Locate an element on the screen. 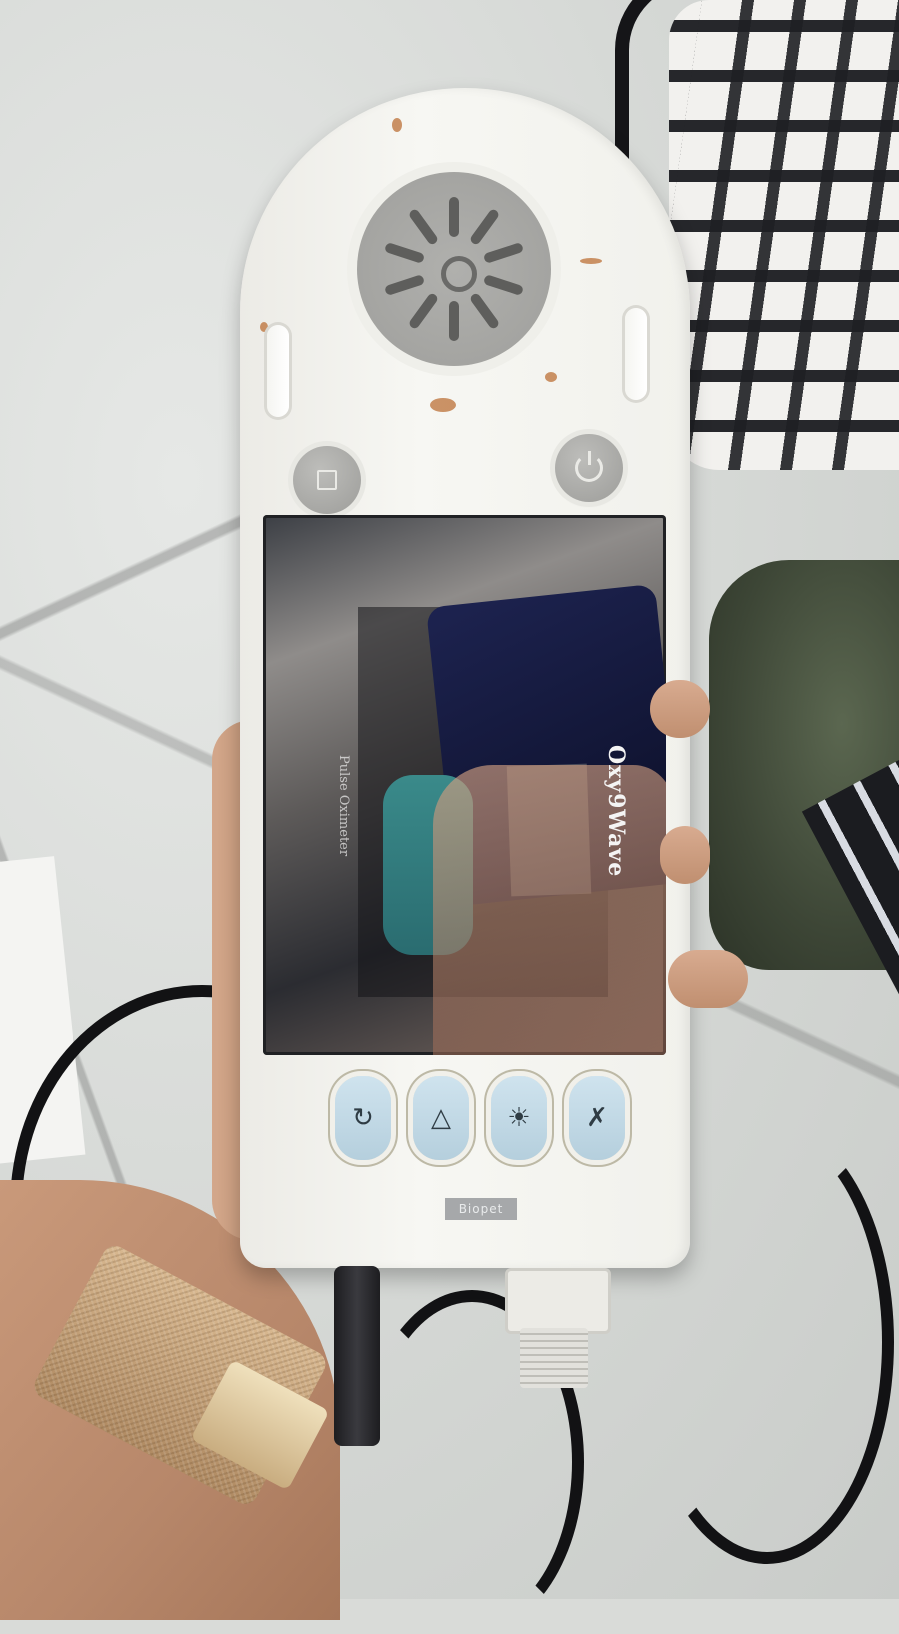 The image size is (899, 1634). stop-icon is located at coordinates (327, 480).